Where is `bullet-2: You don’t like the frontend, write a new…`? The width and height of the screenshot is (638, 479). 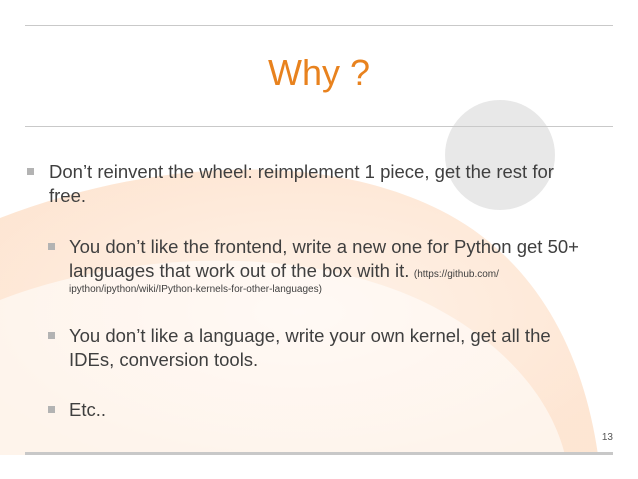
bullet-2: You don’t like the frontend, write a new… is located at coordinates (328, 266).